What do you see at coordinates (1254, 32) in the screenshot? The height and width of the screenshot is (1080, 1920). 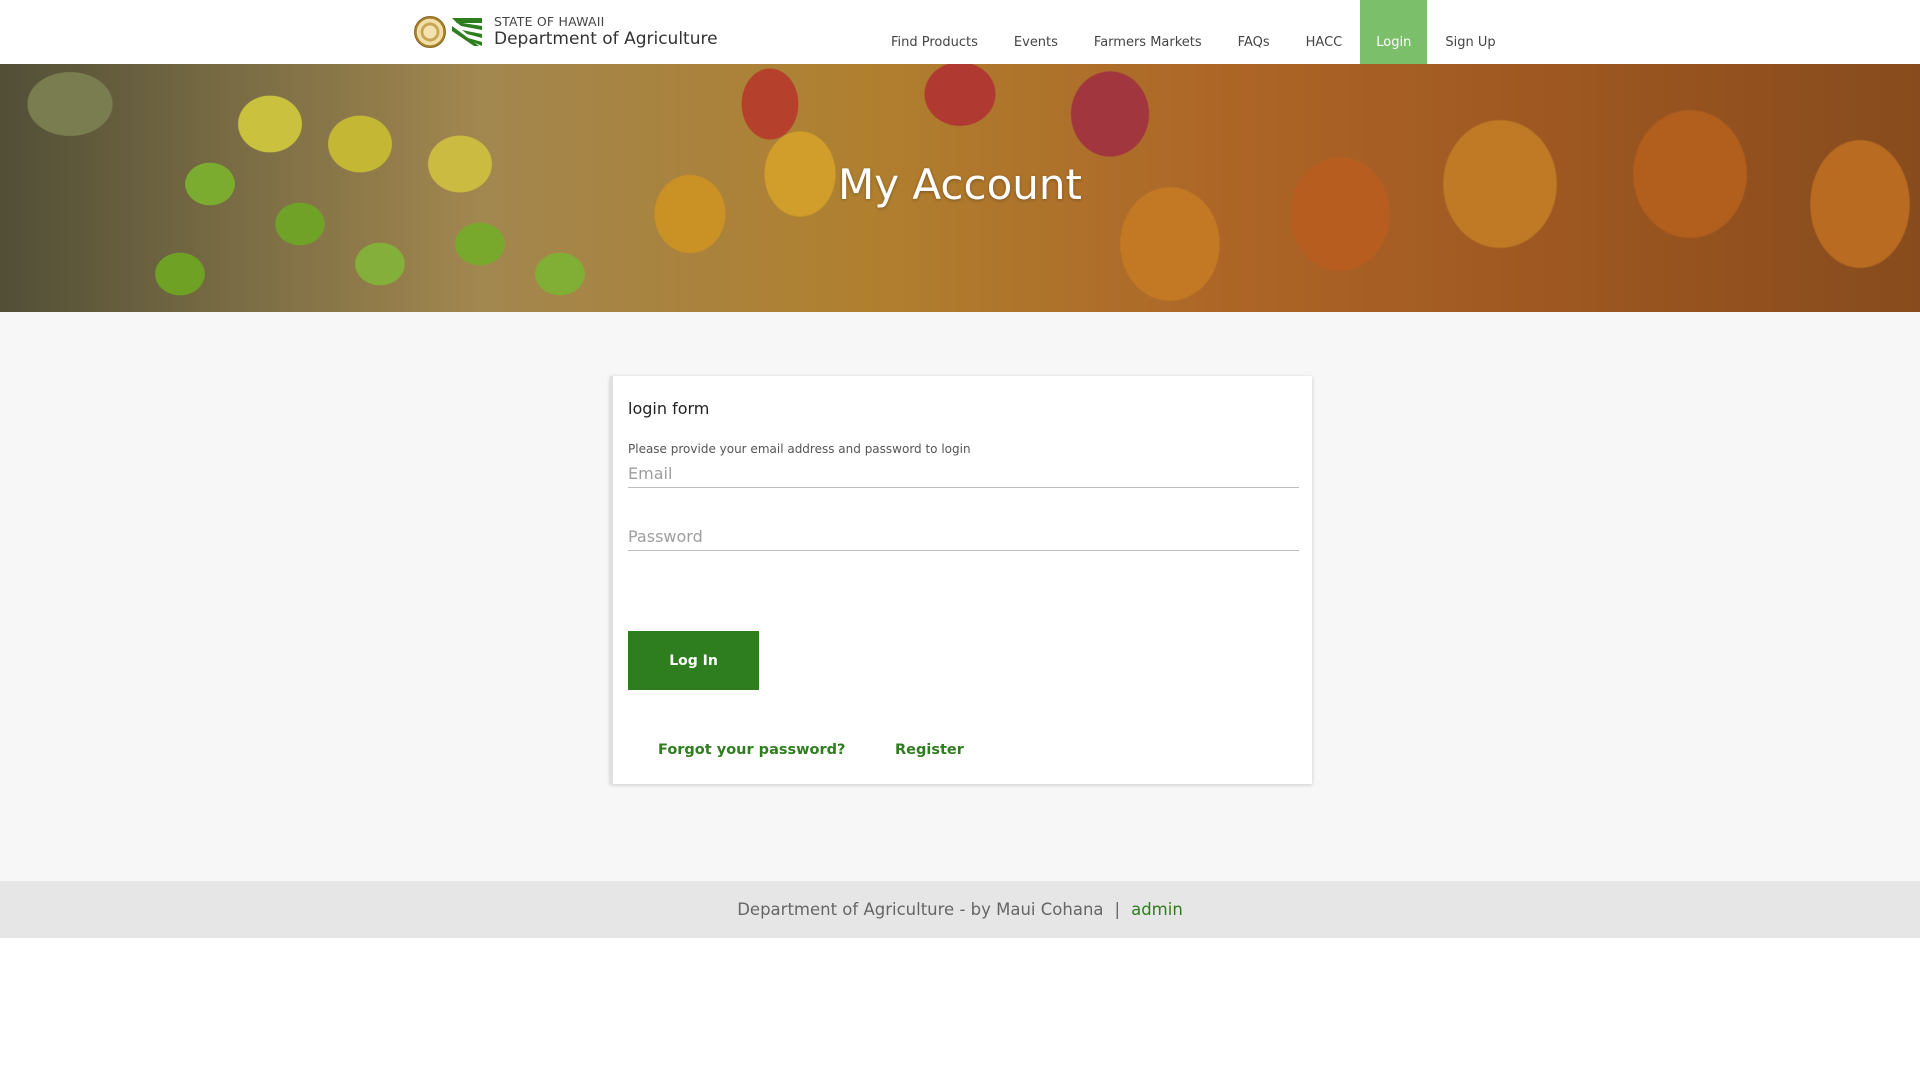 I see `nav-faqs: FAQs` at bounding box center [1254, 32].